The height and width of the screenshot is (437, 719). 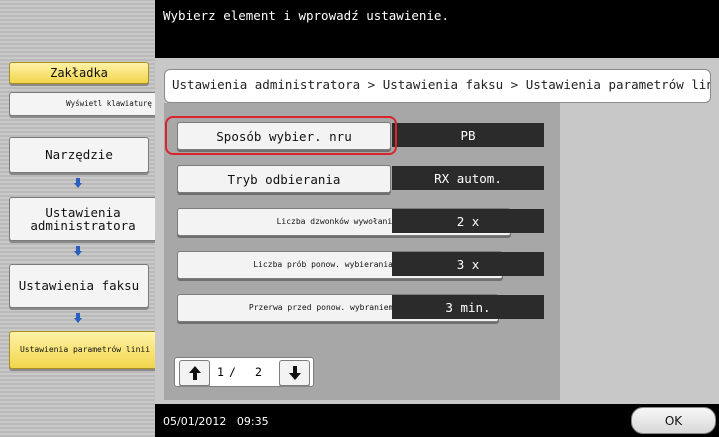 I want to click on sidebar-item-admin-settings: Ustawienia administratora, so click(x=83, y=219).